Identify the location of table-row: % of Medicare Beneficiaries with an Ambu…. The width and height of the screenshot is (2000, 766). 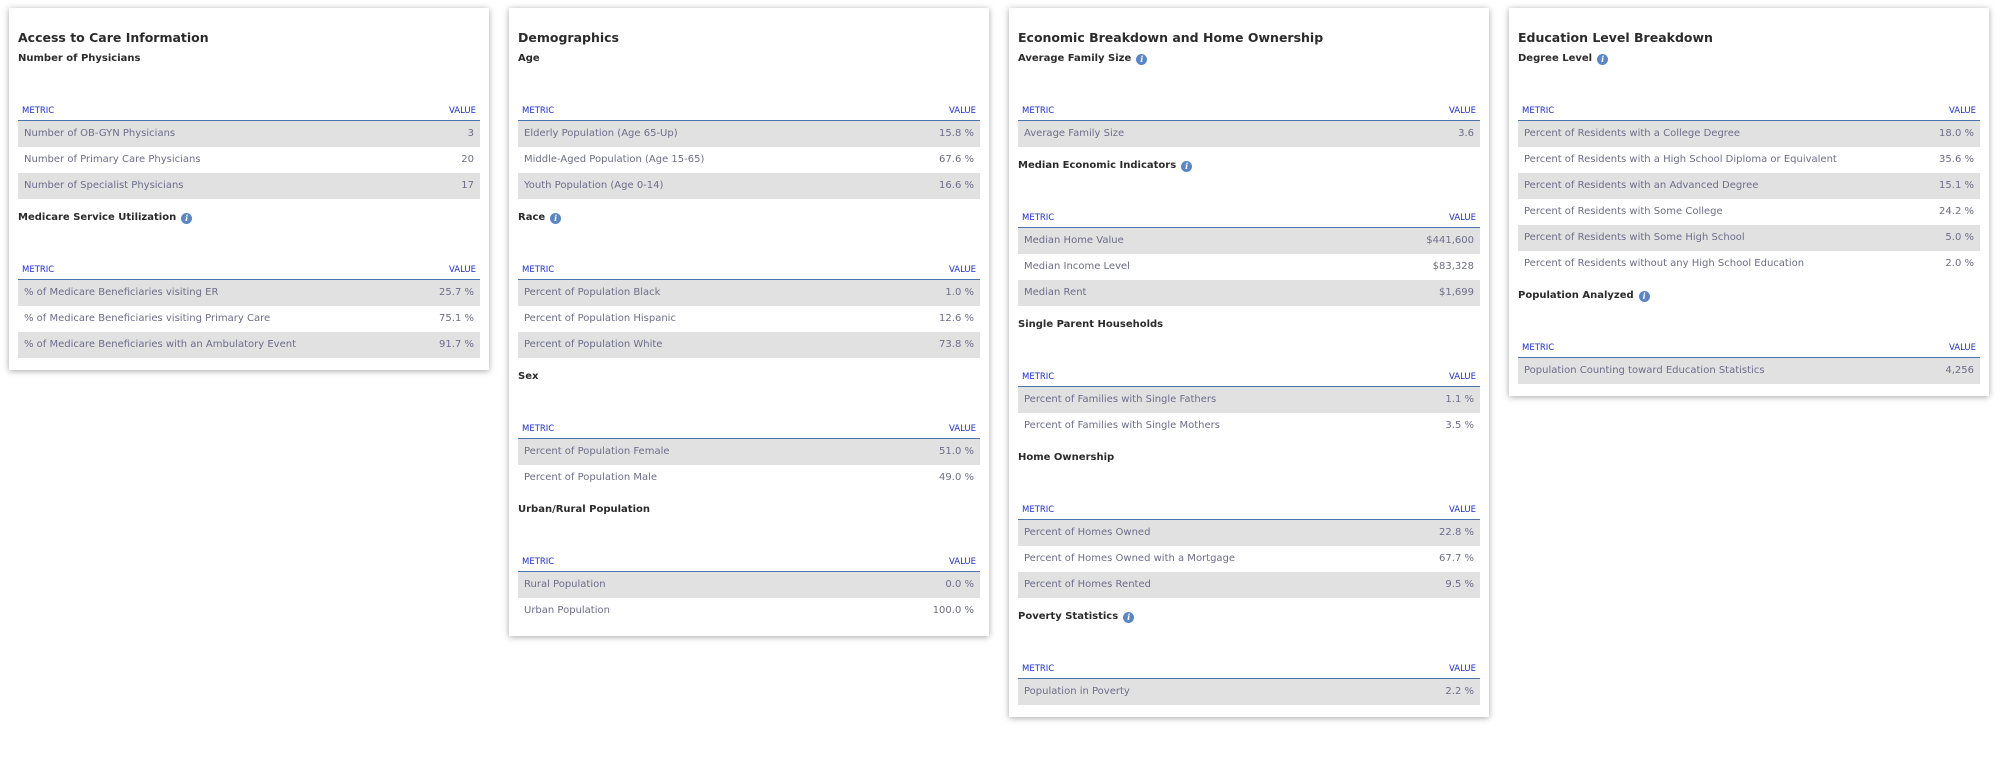
(249, 345).